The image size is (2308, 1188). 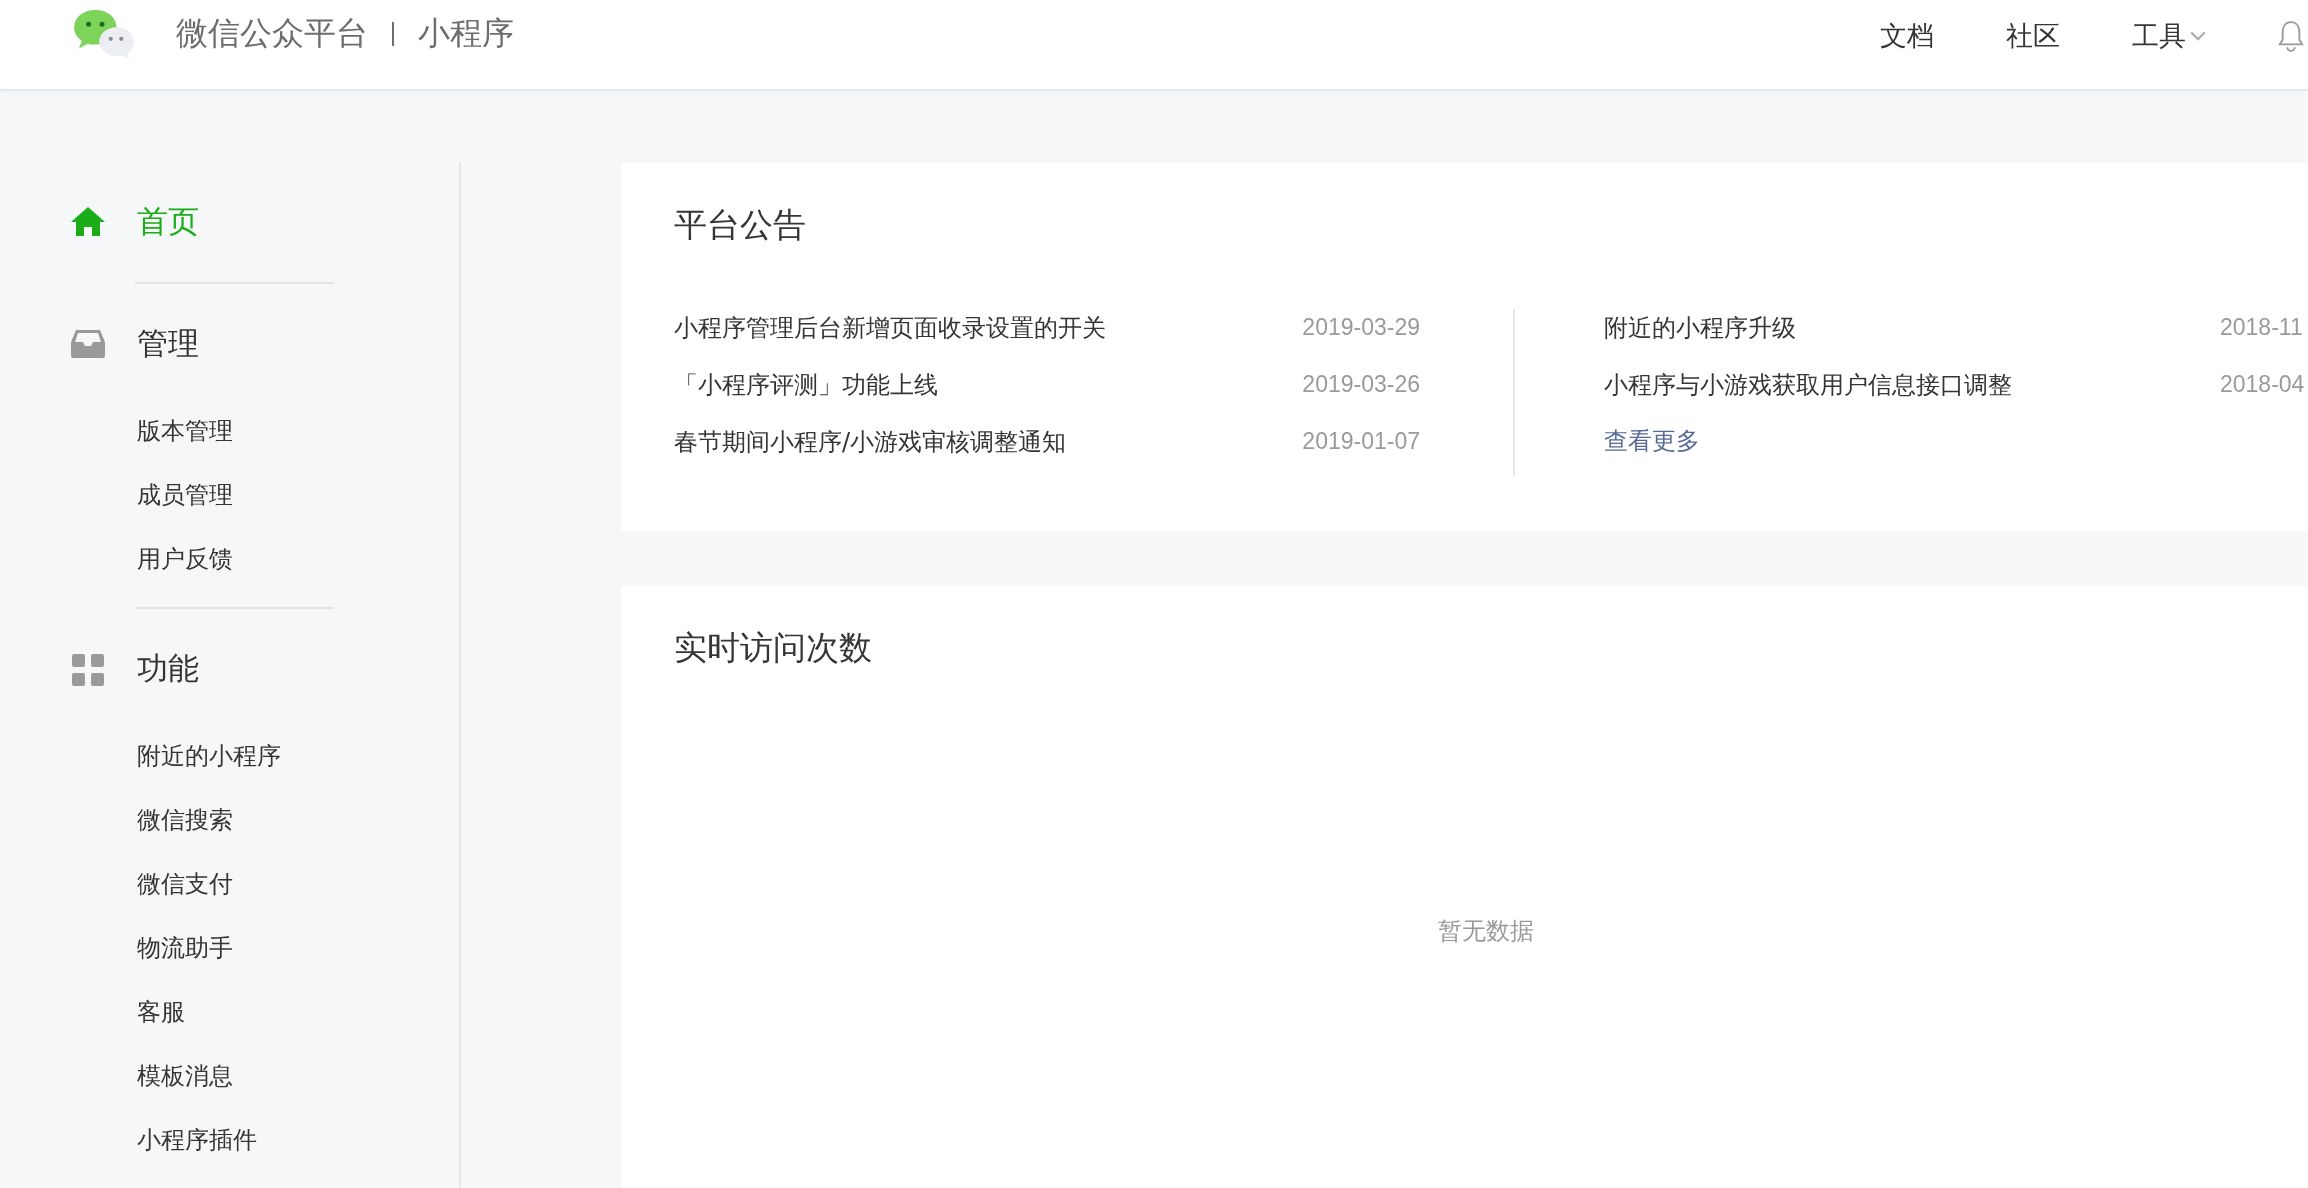 I want to click on sidebar-item: 物流助手, so click(x=229, y=948).